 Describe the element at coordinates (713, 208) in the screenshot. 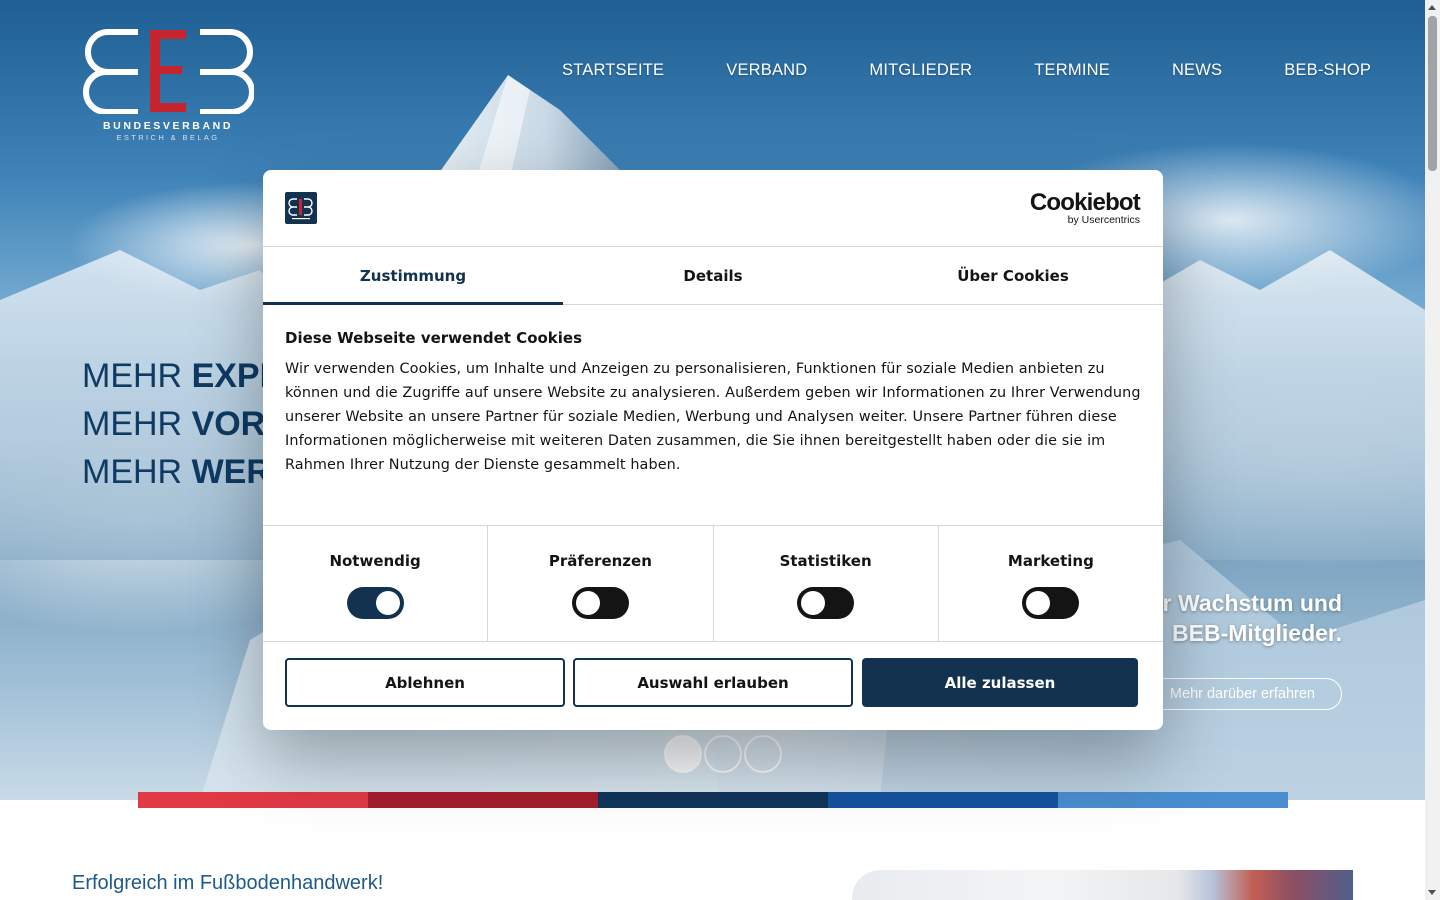

I see `dialog-header: Cookiebot by Usercentrics` at that location.